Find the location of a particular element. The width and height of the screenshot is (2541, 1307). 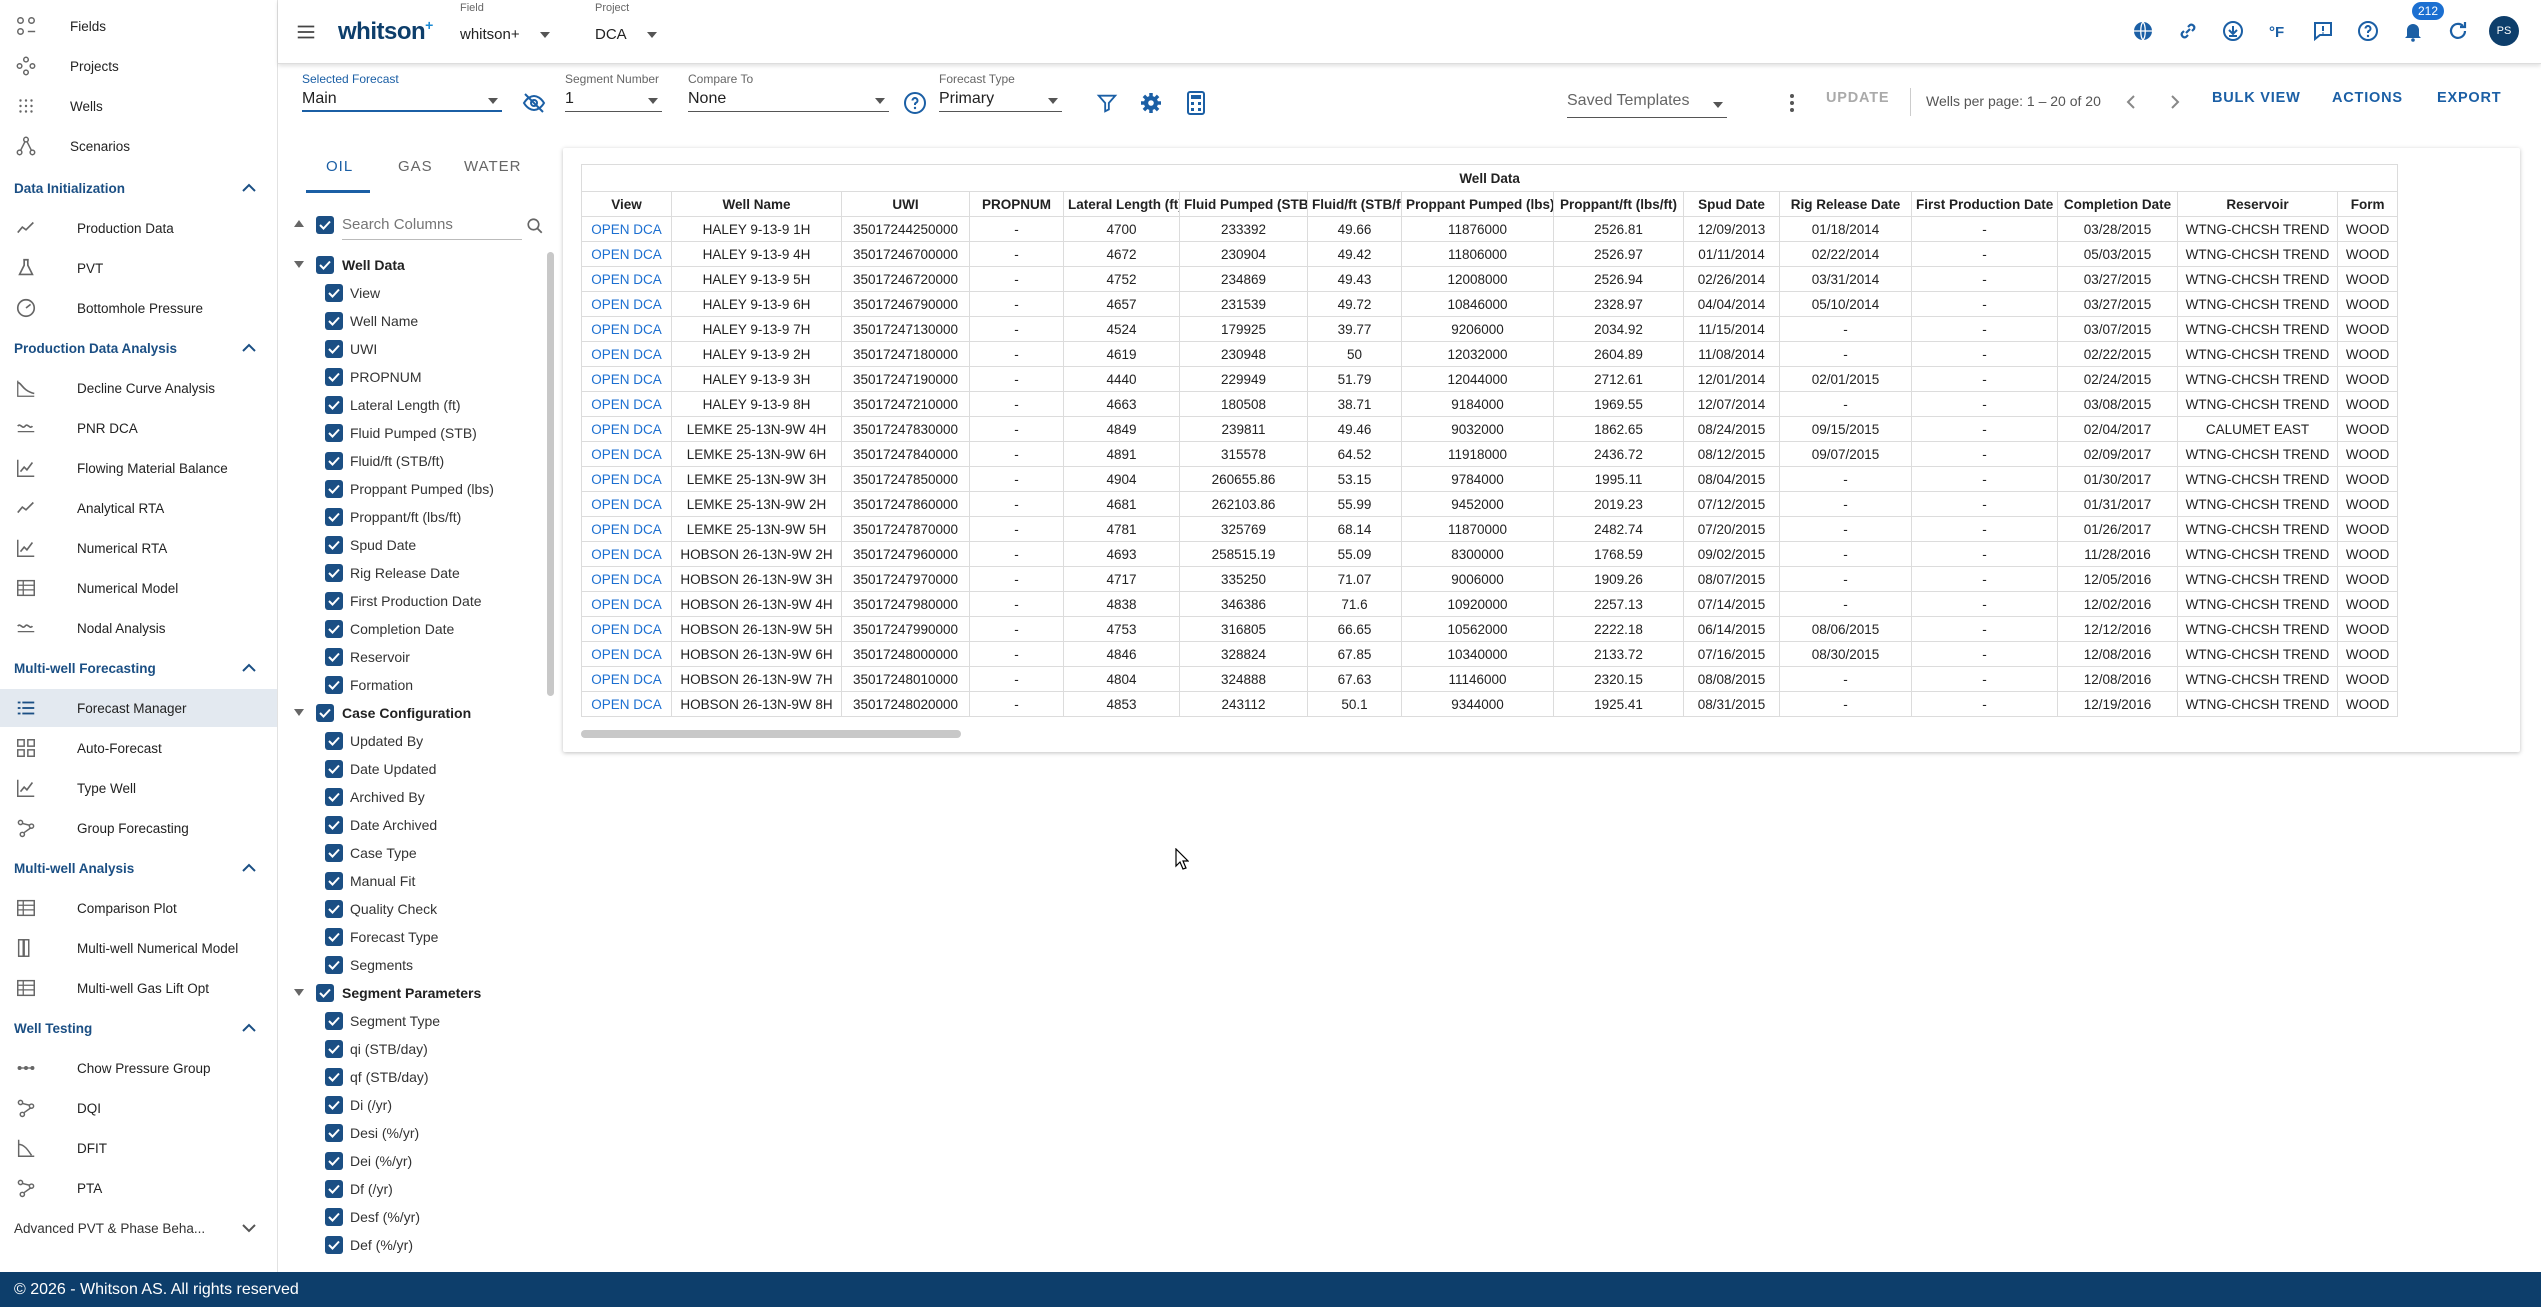

column-option-well-name: Well Name is located at coordinates (419, 321).